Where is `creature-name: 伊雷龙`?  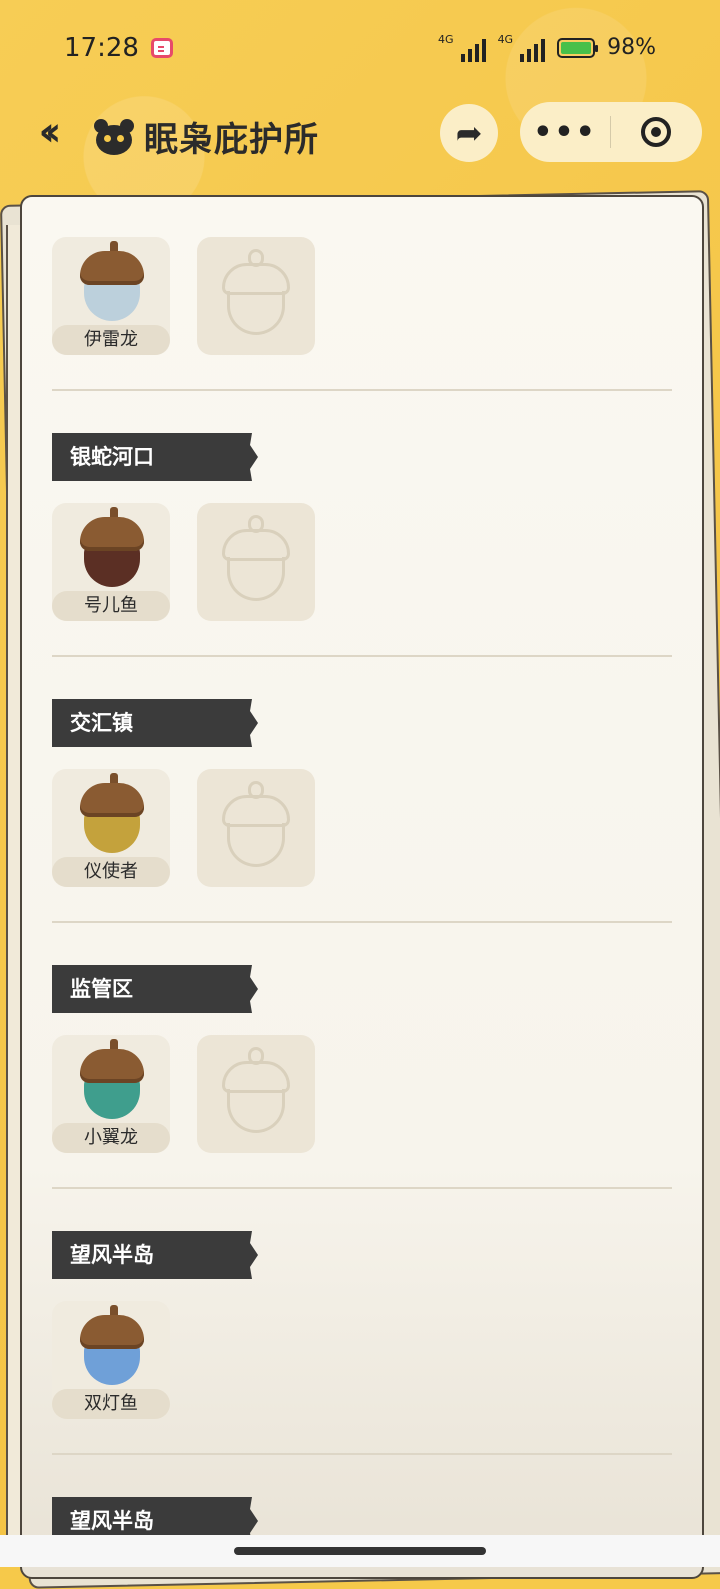
creature-name: 伊雷龙 is located at coordinates (111, 340).